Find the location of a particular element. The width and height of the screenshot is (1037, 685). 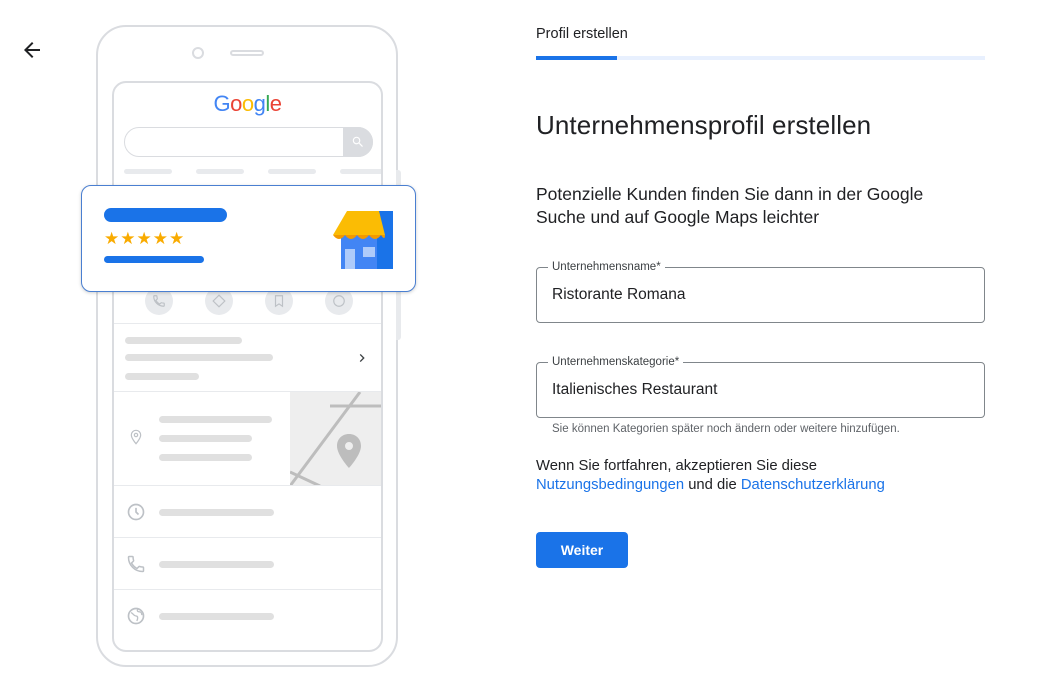

business-name-field: Unternehmensname* is located at coordinates (760, 291).